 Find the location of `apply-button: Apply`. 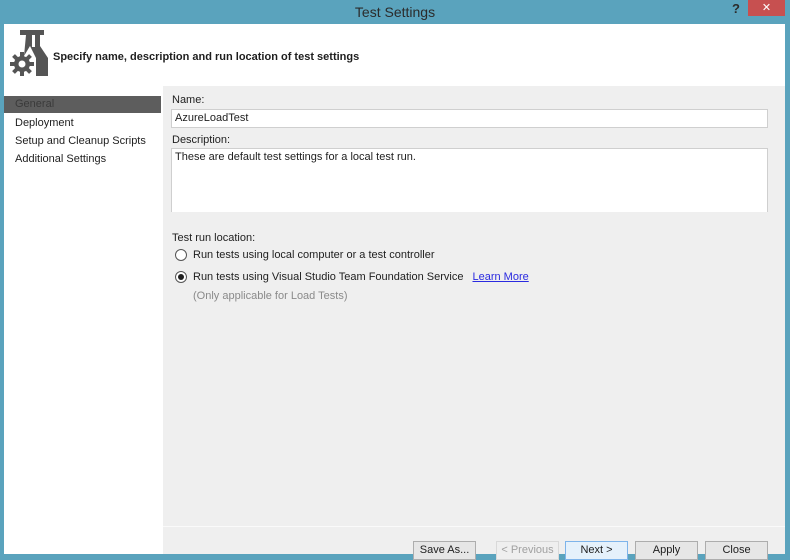

apply-button: Apply is located at coordinates (666, 550).